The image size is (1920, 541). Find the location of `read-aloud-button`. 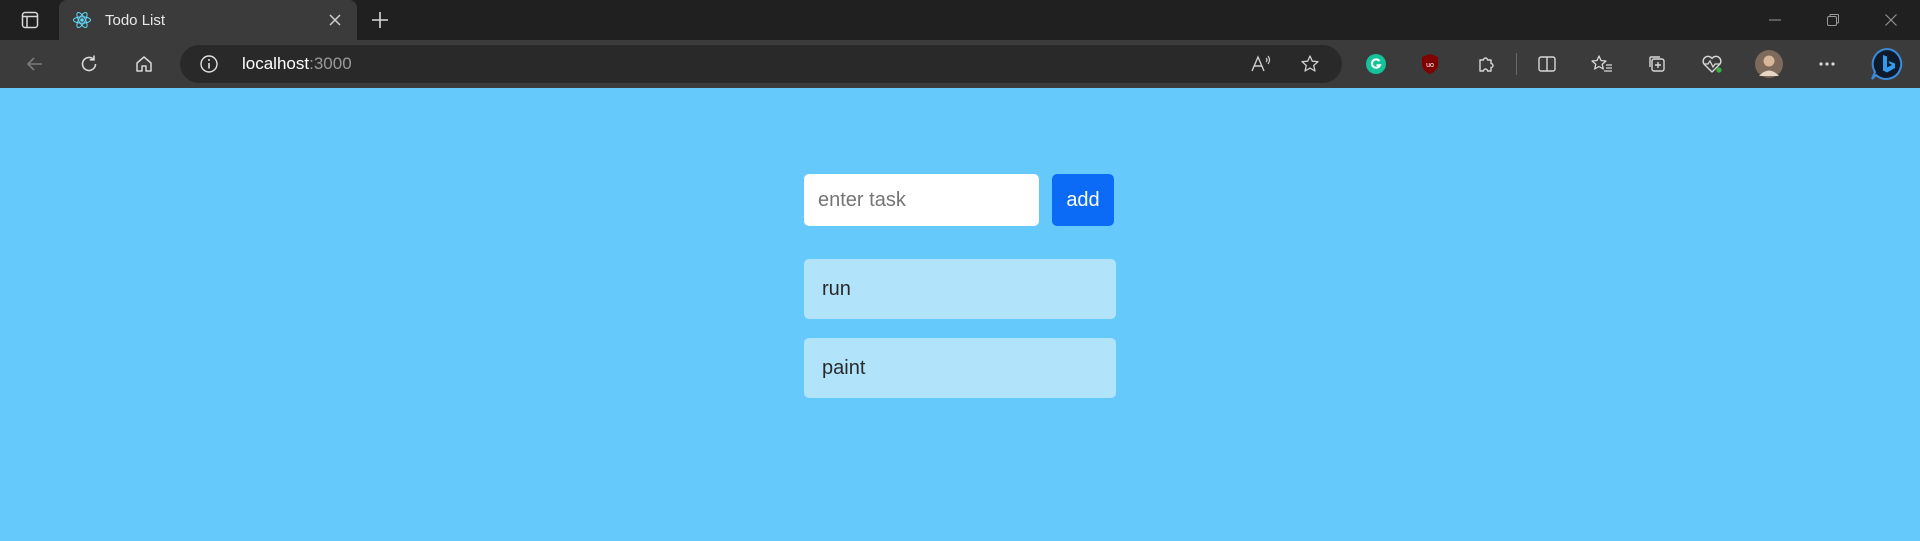

read-aloud-button is located at coordinates (1261, 64).